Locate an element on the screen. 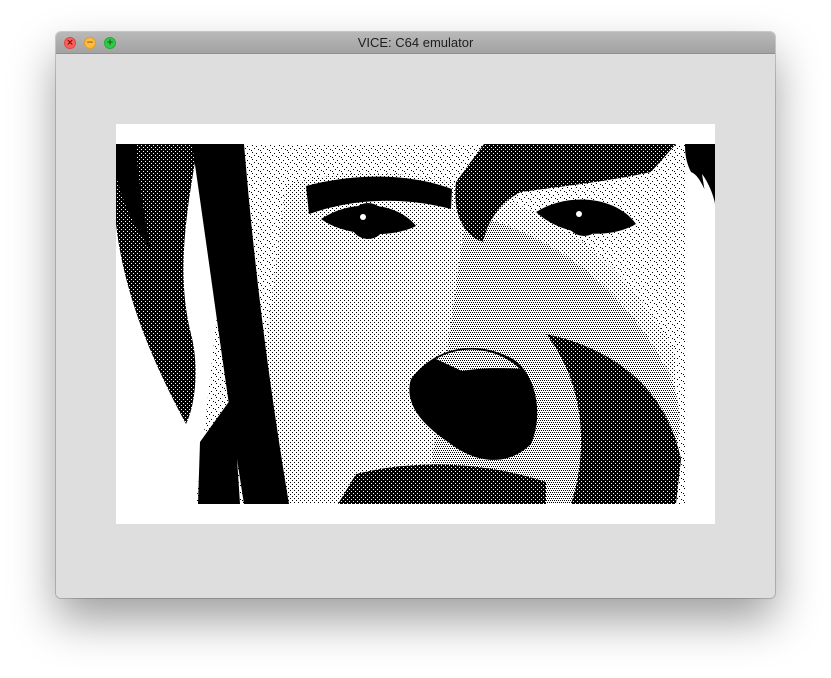  title-bar: × − + VICE: C64 emulator is located at coordinates (415, 43).